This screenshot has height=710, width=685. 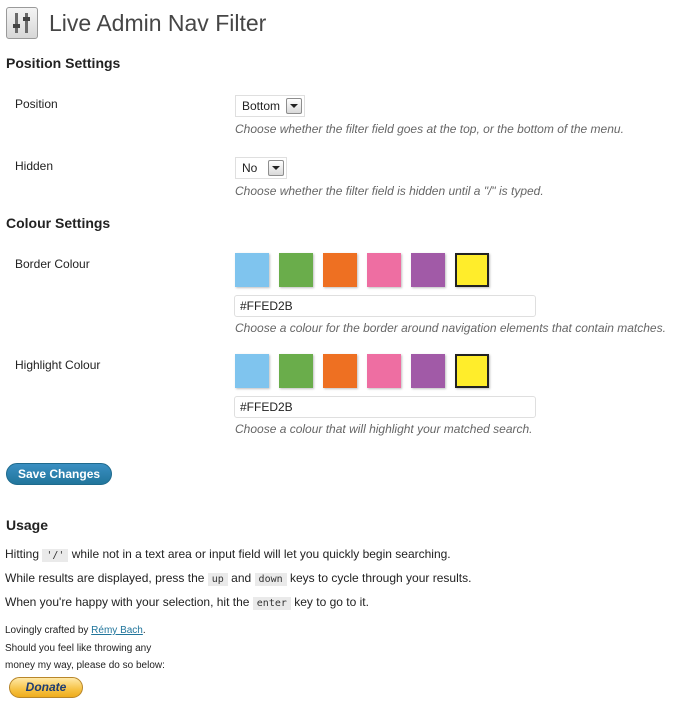 What do you see at coordinates (47, 630) in the screenshot?
I see `credit-text: Lovingly crafted by` at bounding box center [47, 630].